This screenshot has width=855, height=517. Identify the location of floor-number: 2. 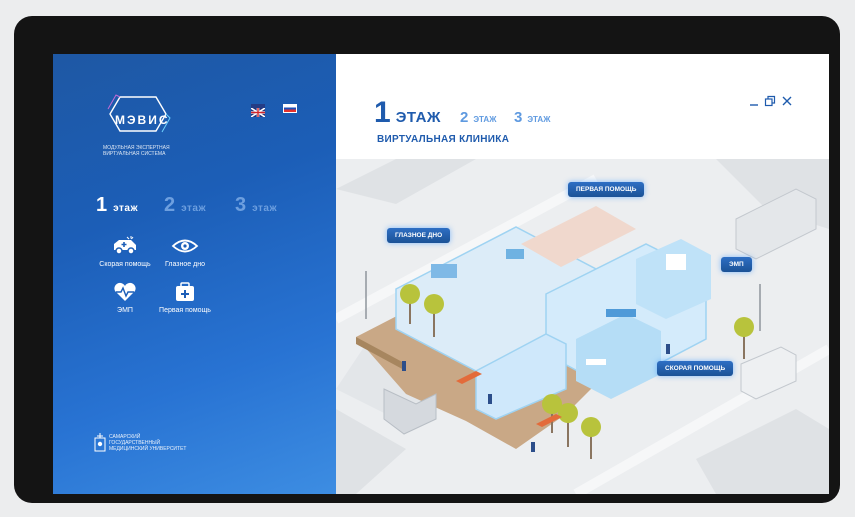
(170, 205).